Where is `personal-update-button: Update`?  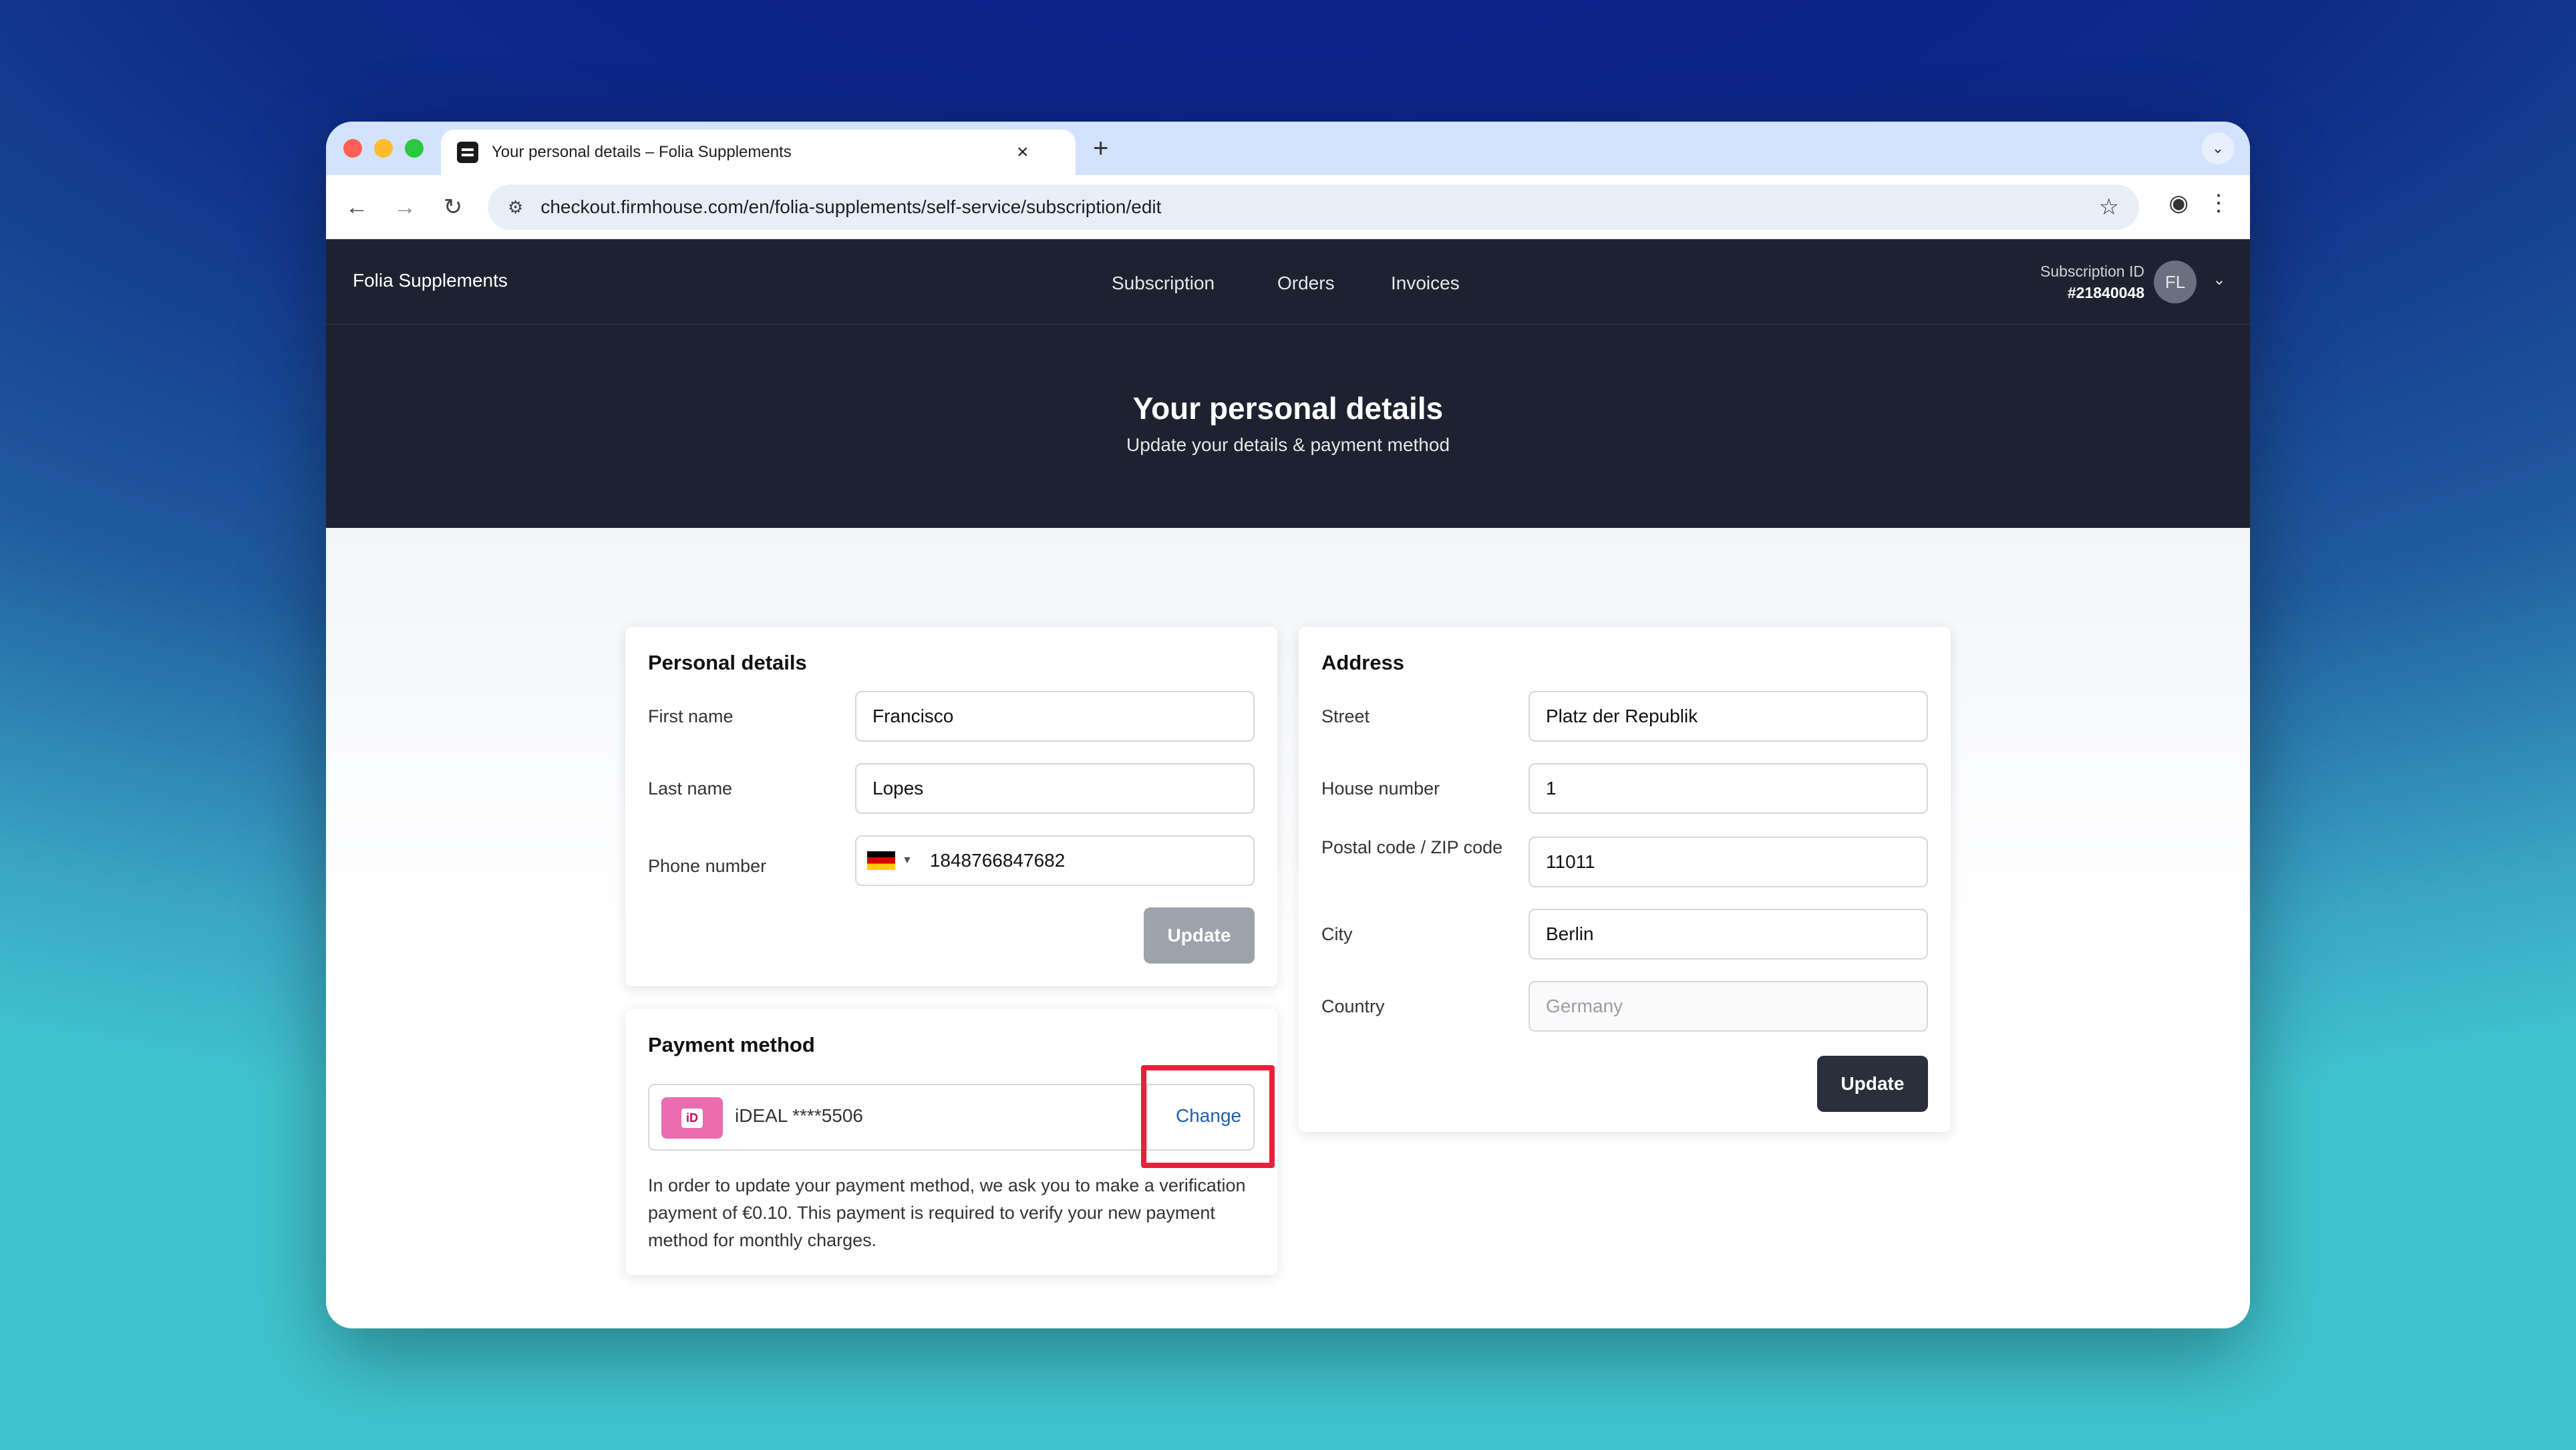 personal-update-button: Update is located at coordinates (1199, 936).